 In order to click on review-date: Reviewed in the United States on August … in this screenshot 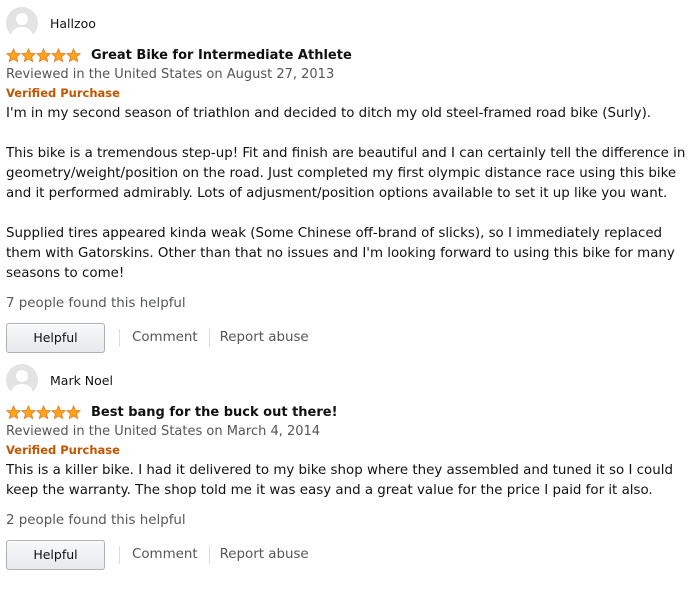, I will do `click(170, 74)`.